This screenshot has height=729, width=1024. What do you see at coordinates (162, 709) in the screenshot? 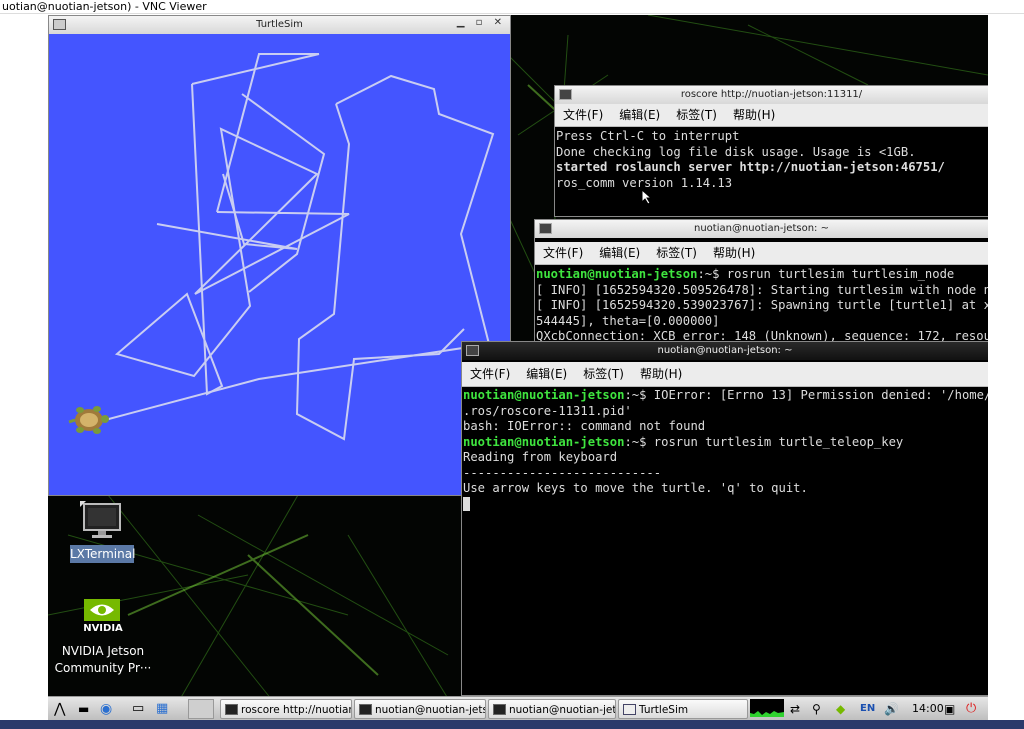
I see `desktop-switch-icon: ▦` at bounding box center [162, 709].